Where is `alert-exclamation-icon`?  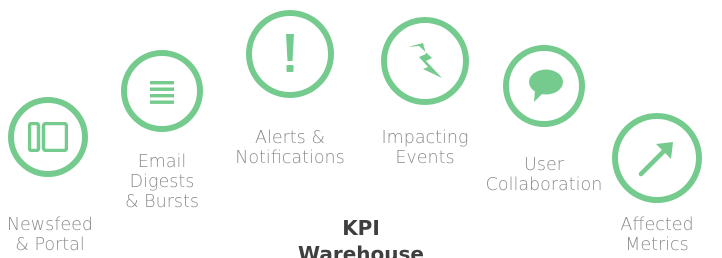 alert-exclamation-icon is located at coordinates (290, 53).